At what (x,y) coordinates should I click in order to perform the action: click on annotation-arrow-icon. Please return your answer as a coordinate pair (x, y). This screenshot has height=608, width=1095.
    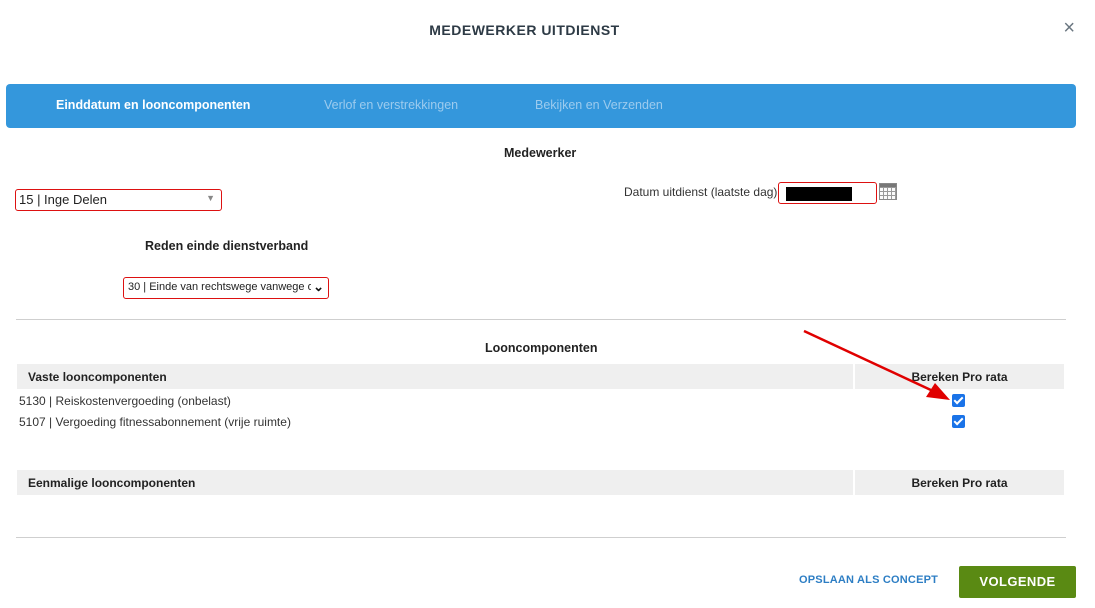
    Looking at the image, I should click on (876, 364).